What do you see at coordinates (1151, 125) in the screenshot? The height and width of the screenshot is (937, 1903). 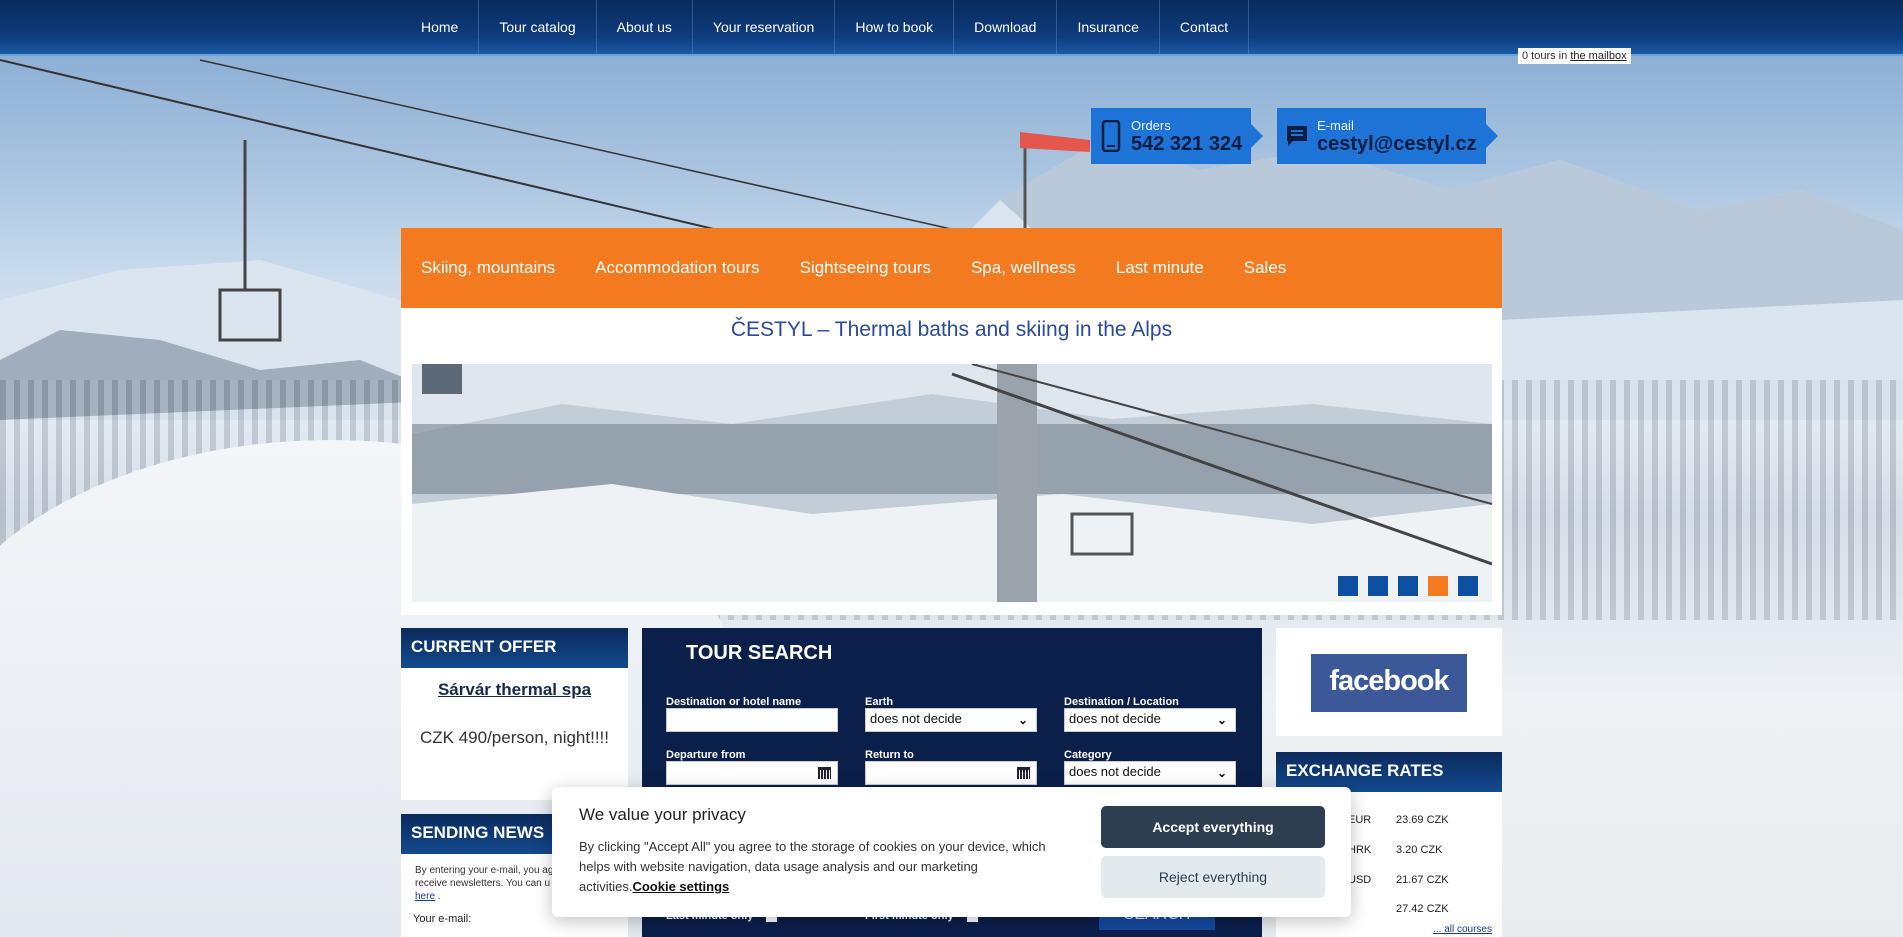 I see `orders-label: Orders` at bounding box center [1151, 125].